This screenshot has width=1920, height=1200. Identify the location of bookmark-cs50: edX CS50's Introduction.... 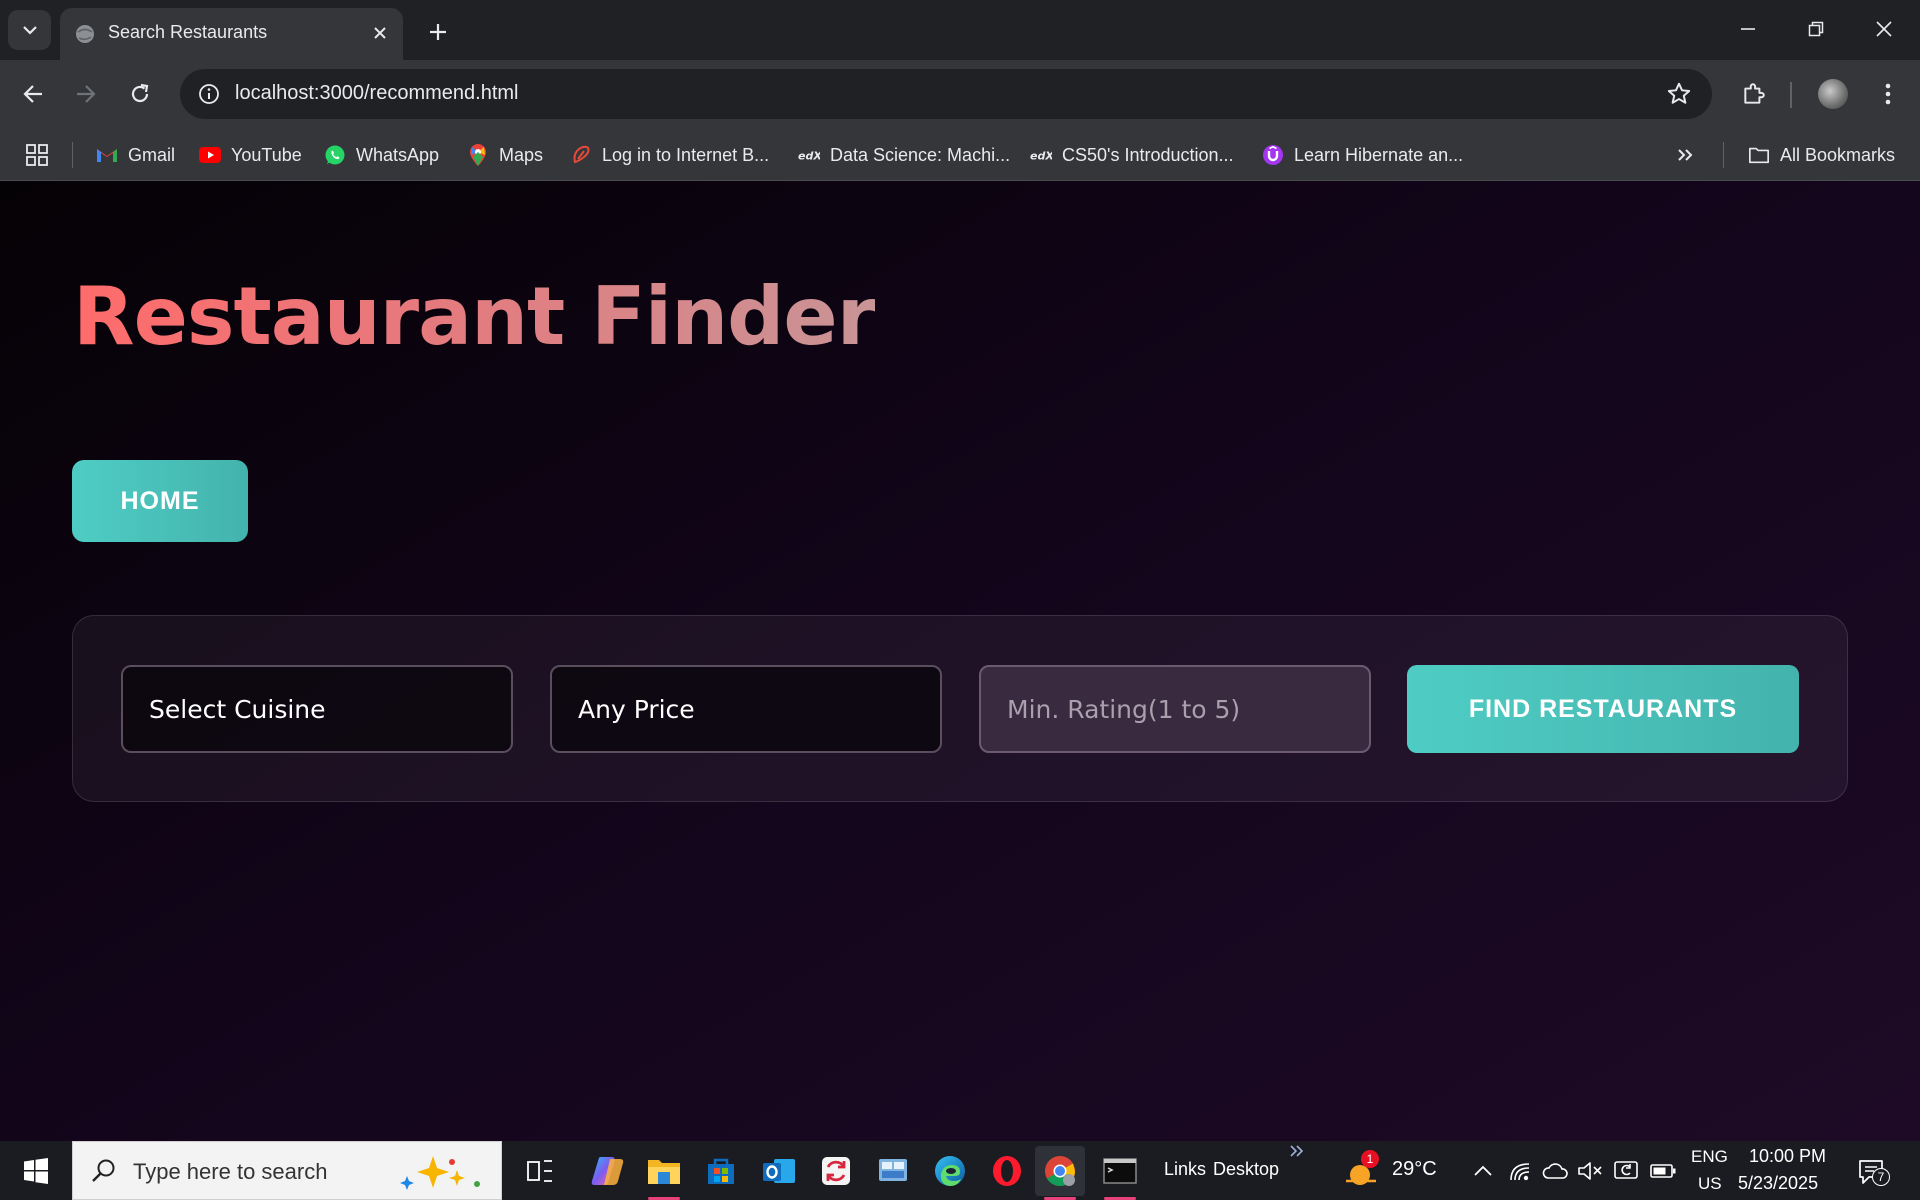
(1132, 155).